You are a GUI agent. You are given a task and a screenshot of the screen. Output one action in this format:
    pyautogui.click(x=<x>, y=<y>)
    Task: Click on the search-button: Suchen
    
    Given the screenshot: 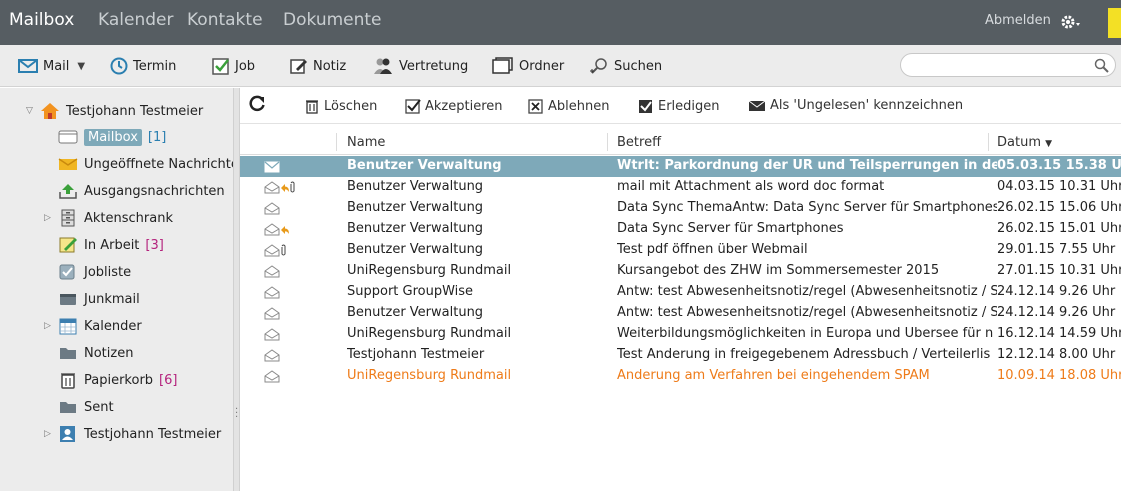 What is the action you would take?
    pyautogui.click(x=625, y=66)
    